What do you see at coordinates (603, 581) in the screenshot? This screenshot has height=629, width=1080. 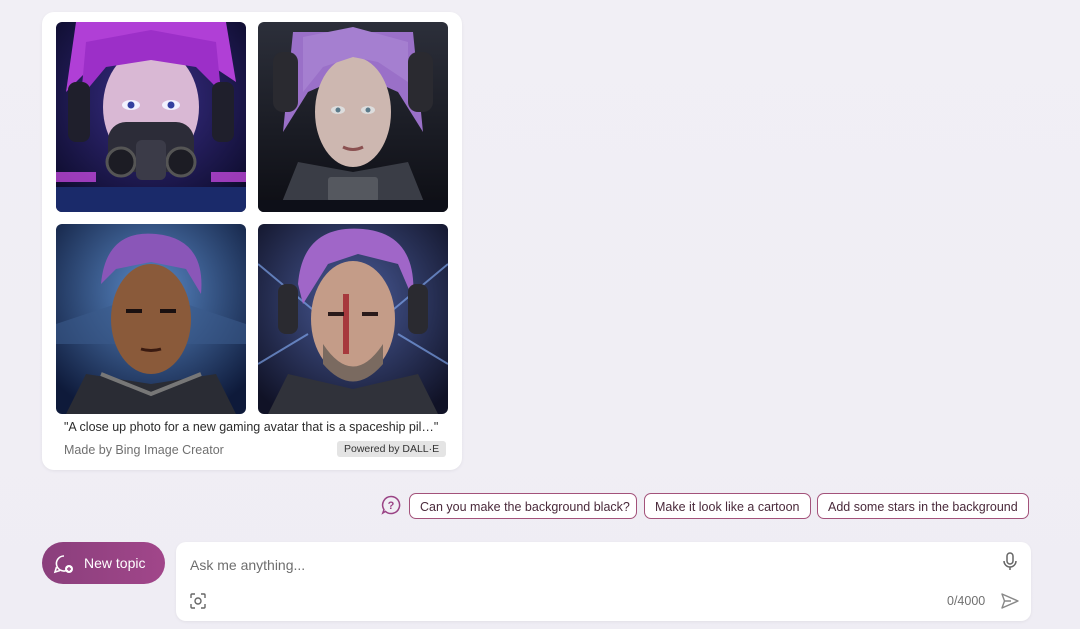 I see `chat-composer: 0/4000` at bounding box center [603, 581].